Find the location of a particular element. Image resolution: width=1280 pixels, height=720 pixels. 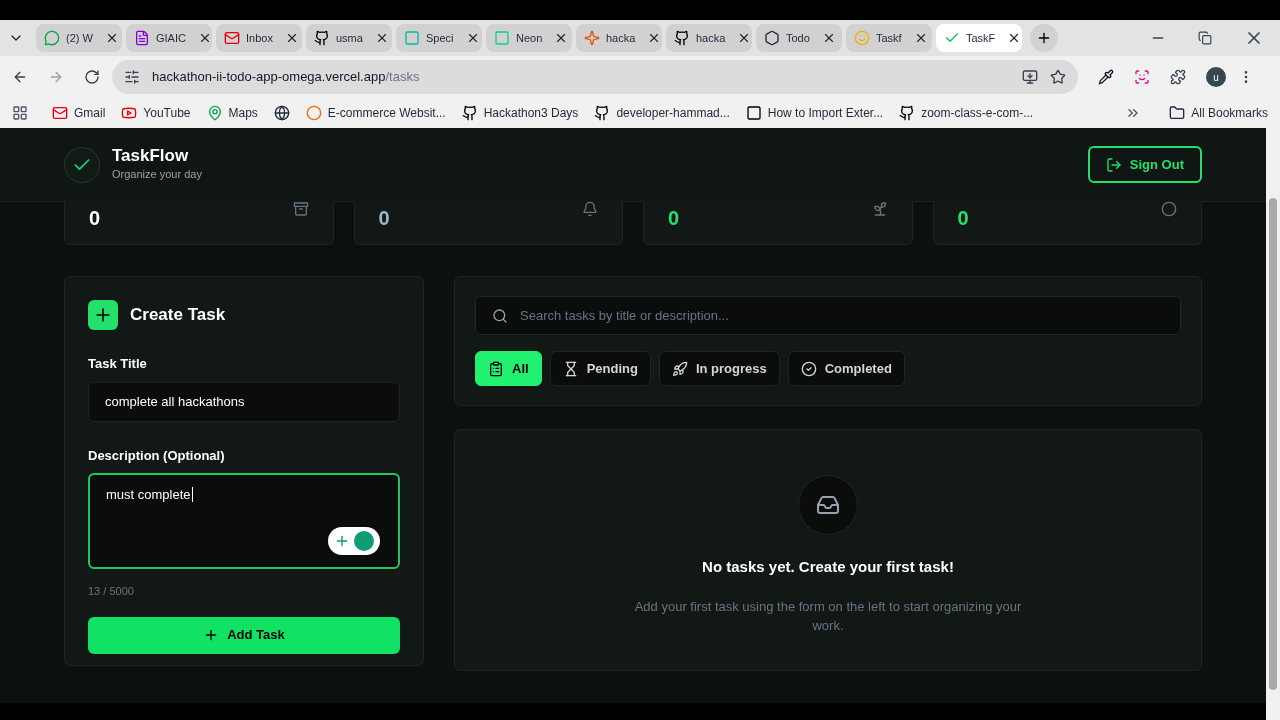

new-tab-button is located at coordinates (1044, 38).